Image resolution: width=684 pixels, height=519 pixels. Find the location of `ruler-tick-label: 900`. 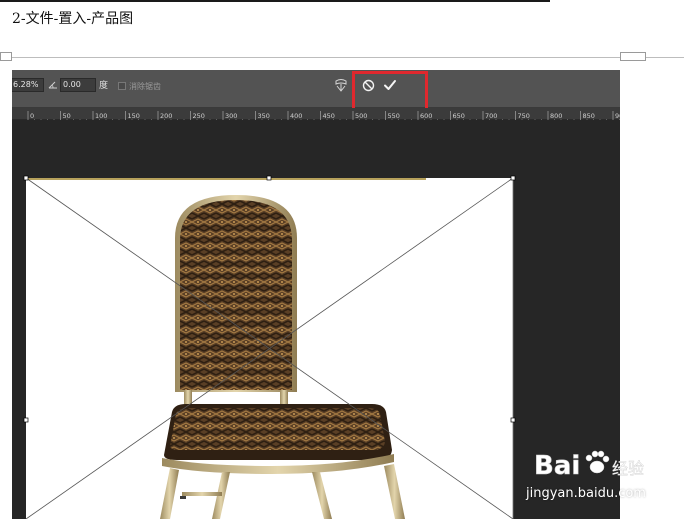

ruler-tick-label: 900 is located at coordinates (617, 116).